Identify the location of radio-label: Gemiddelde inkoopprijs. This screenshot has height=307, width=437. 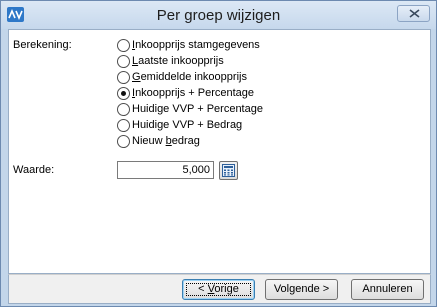
(189, 77).